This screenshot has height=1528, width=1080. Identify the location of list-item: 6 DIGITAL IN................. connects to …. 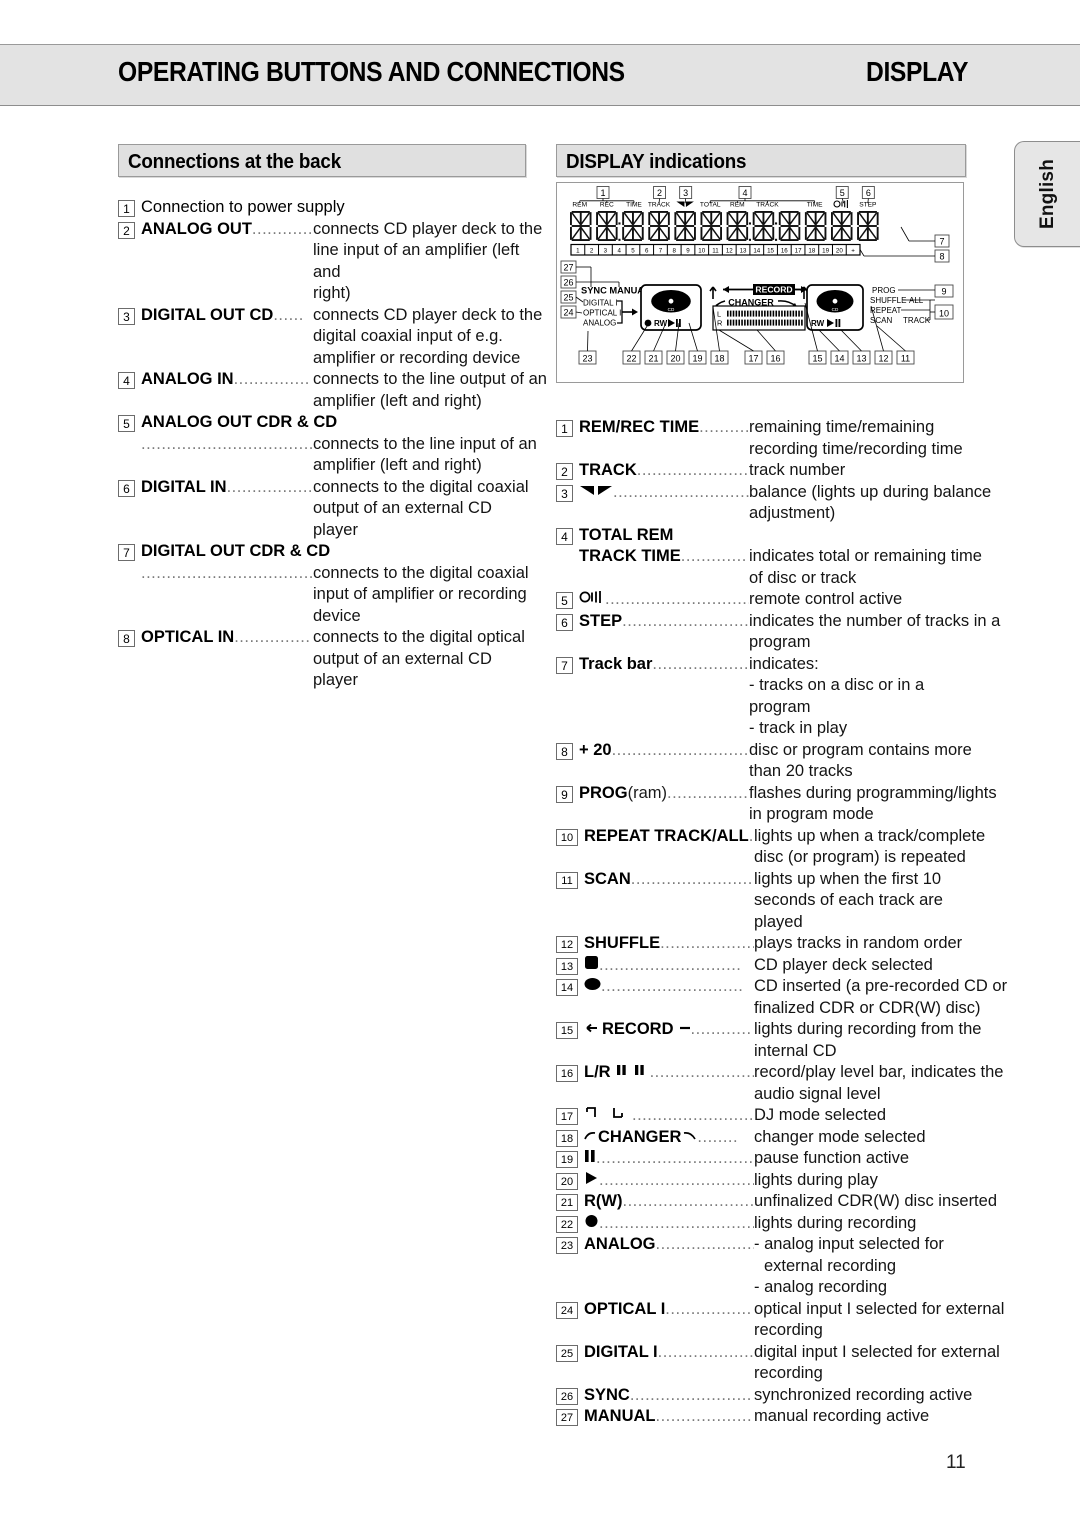
(323, 509).